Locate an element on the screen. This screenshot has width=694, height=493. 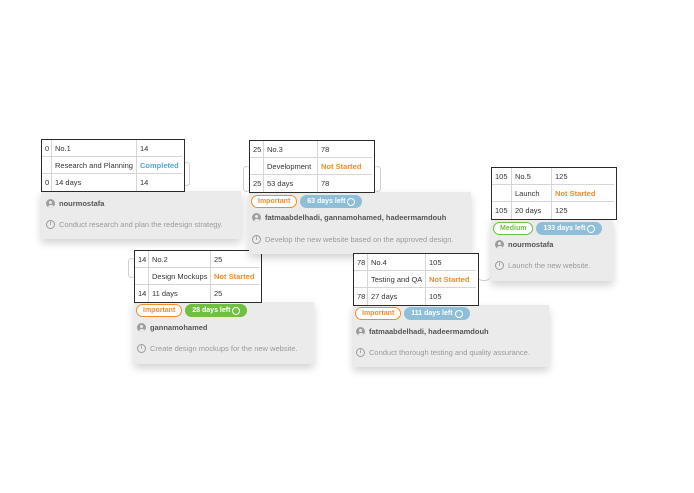
cell-id: 105 is located at coordinates (502, 176).